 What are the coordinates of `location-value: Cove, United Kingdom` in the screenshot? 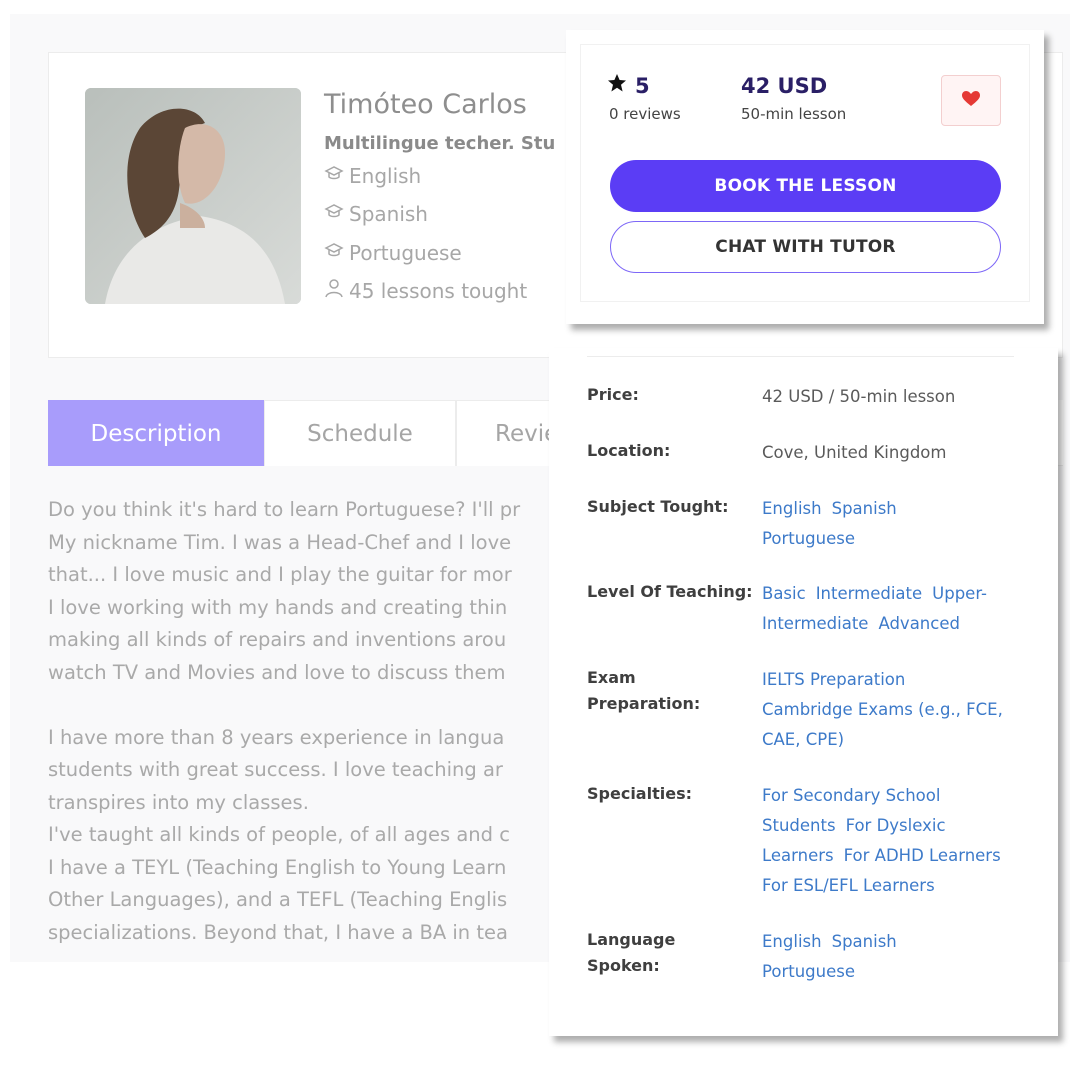 It's located at (854, 452).